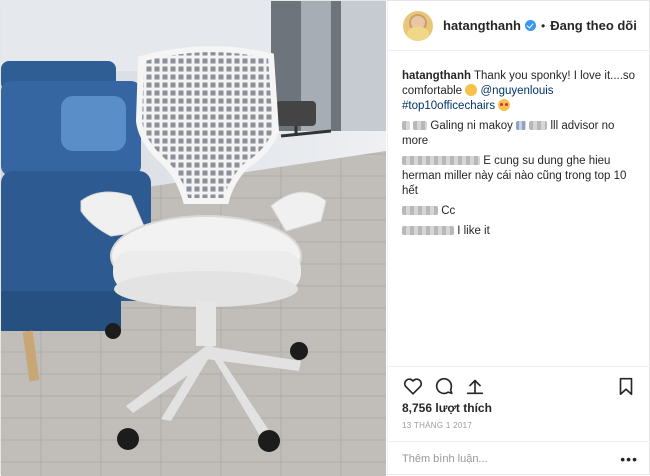  What do you see at coordinates (413, 386) in the screenshot?
I see `heart-icon` at bounding box center [413, 386].